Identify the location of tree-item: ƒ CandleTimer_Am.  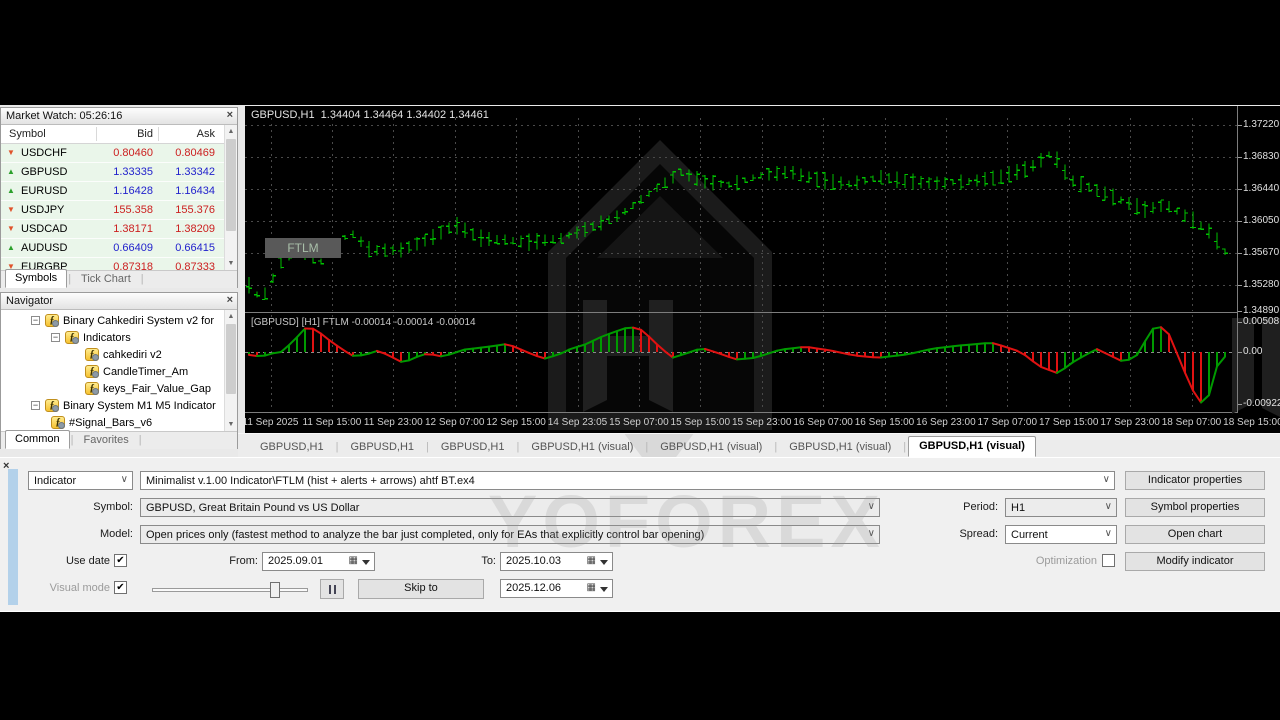
(119, 371).